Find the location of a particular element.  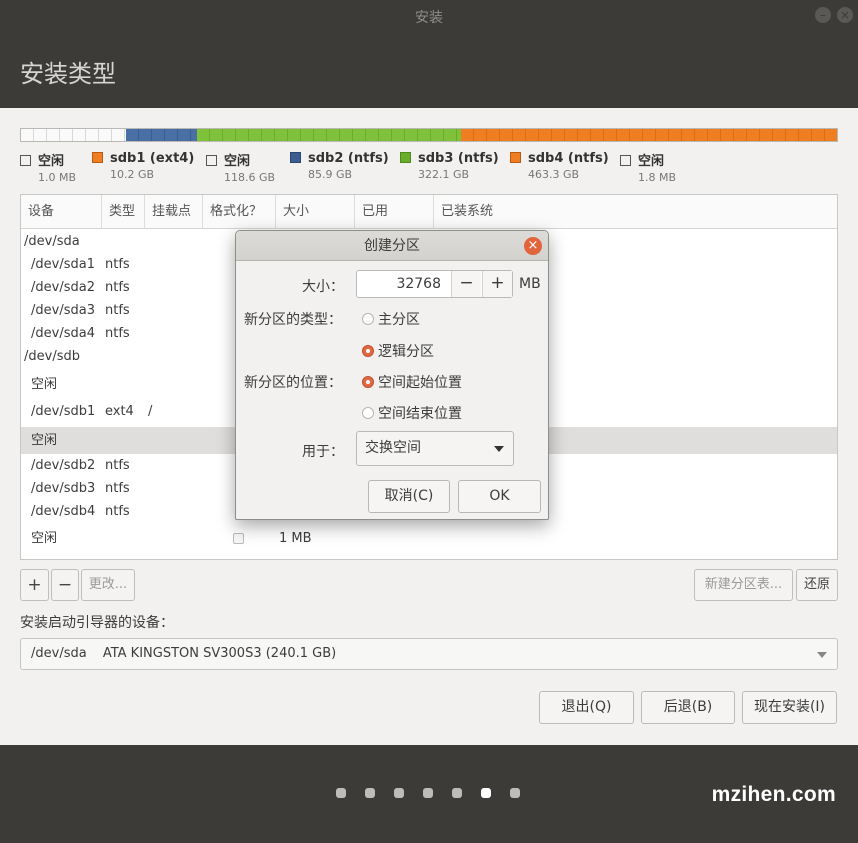

legend-item: 空闲 1.8 MB is located at coordinates (648, 167).